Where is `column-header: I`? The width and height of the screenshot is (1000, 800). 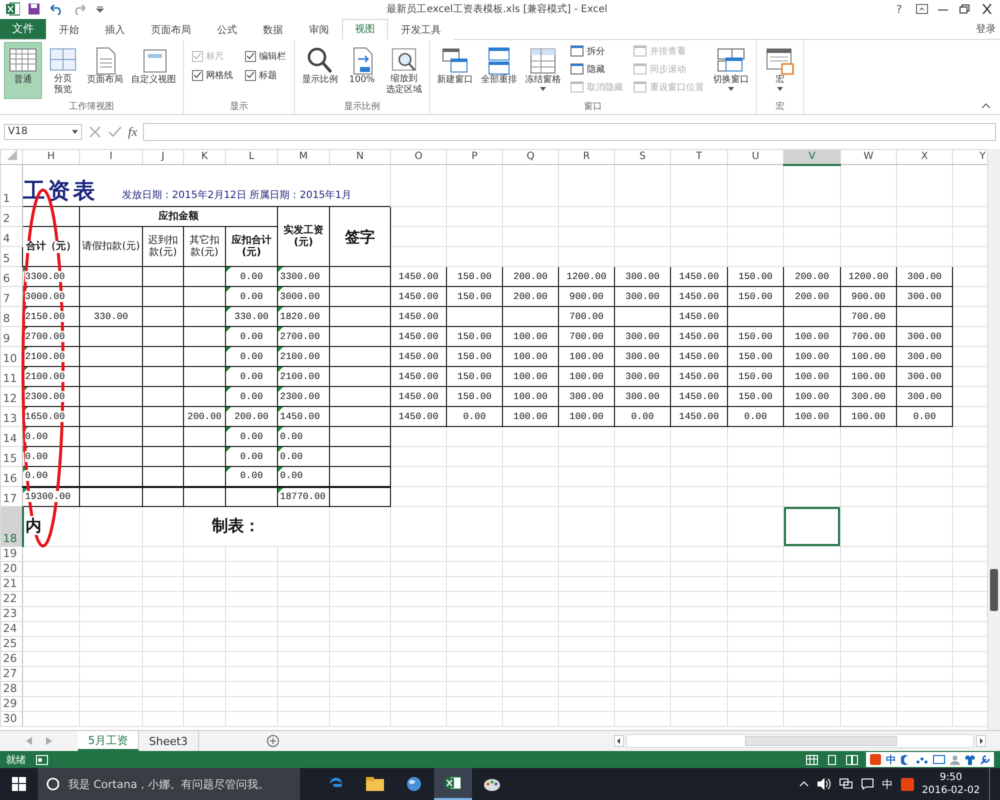 column-header: I is located at coordinates (111, 157).